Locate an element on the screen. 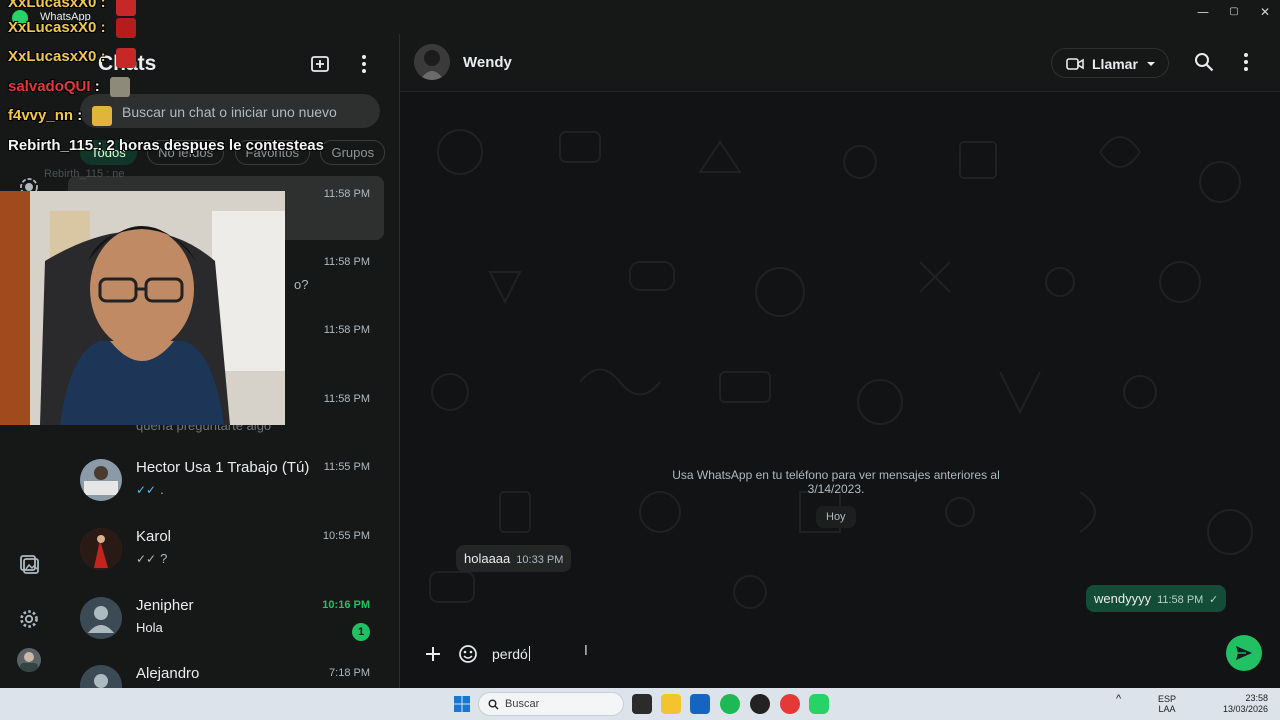 Image resolution: width=1280 pixels, height=720 pixels. chat-preview: ✓✓? is located at coordinates (151, 558).